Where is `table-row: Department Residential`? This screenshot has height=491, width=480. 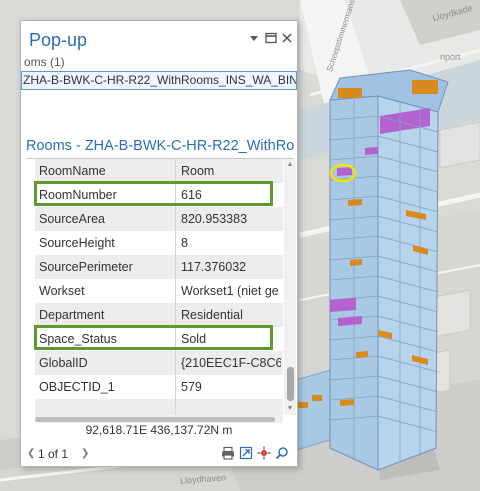 table-row: Department Residential is located at coordinates (159, 315).